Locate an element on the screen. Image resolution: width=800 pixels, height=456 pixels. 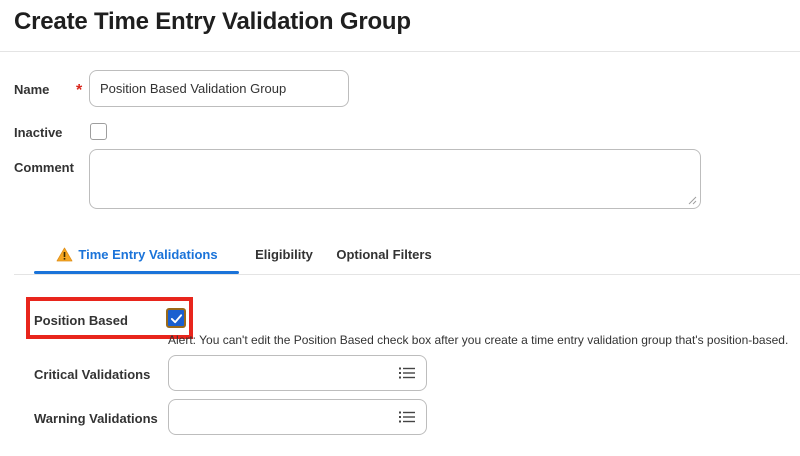
comment-textarea is located at coordinates (395, 179).